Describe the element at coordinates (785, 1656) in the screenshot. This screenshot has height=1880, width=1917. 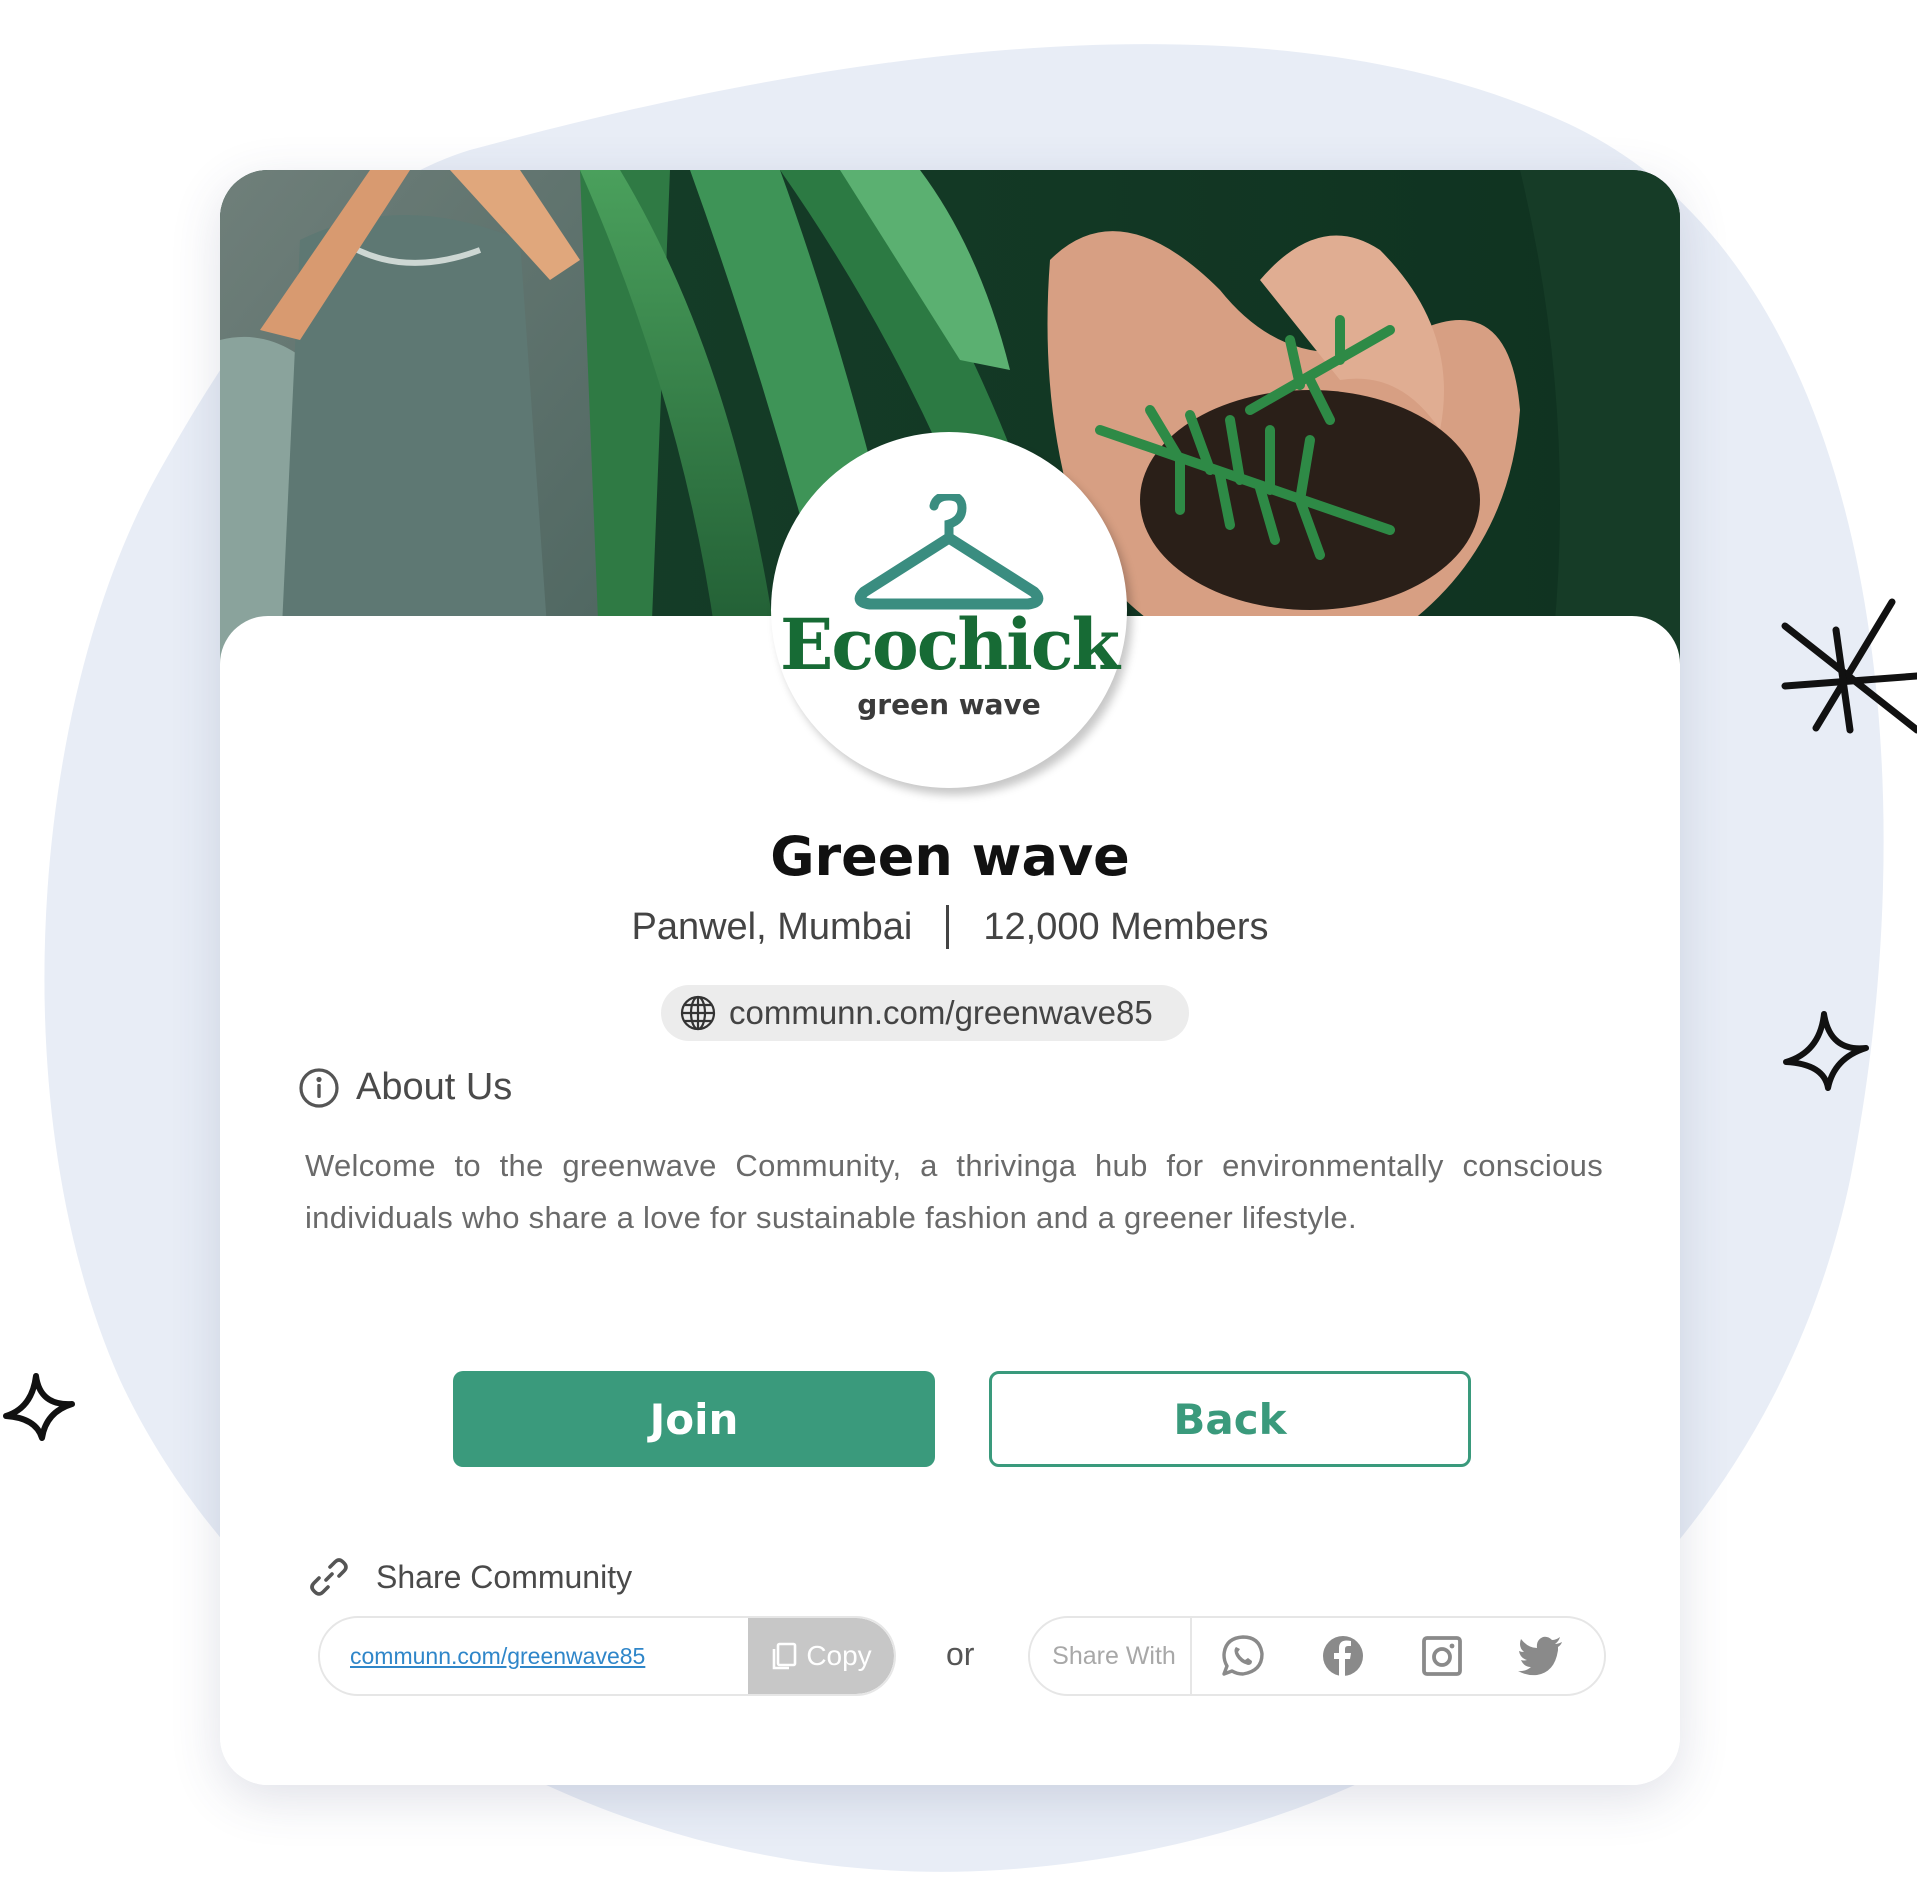
I see `copy-icon` at that location.